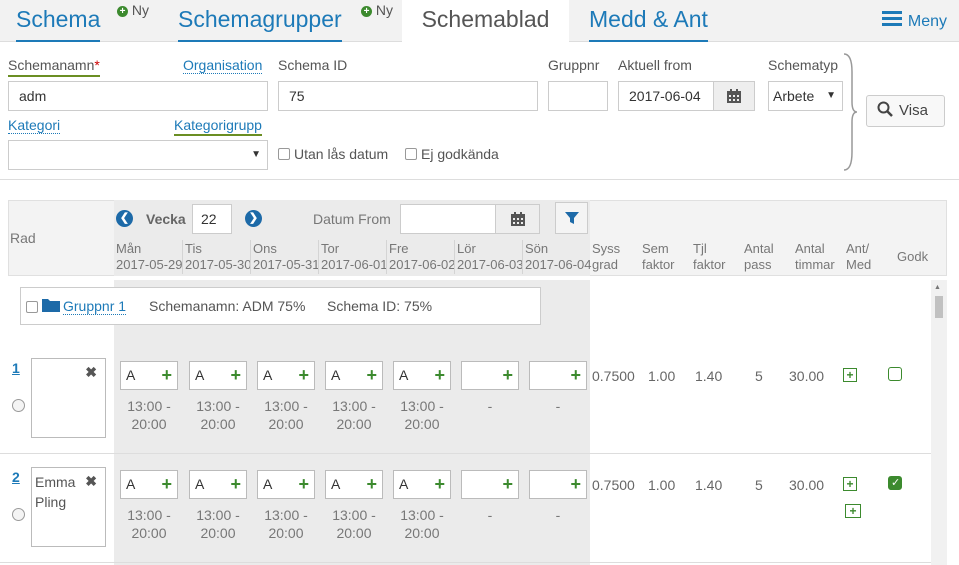  I want to click on sem-faktor-header: Sem faktor, so click(658, 257).